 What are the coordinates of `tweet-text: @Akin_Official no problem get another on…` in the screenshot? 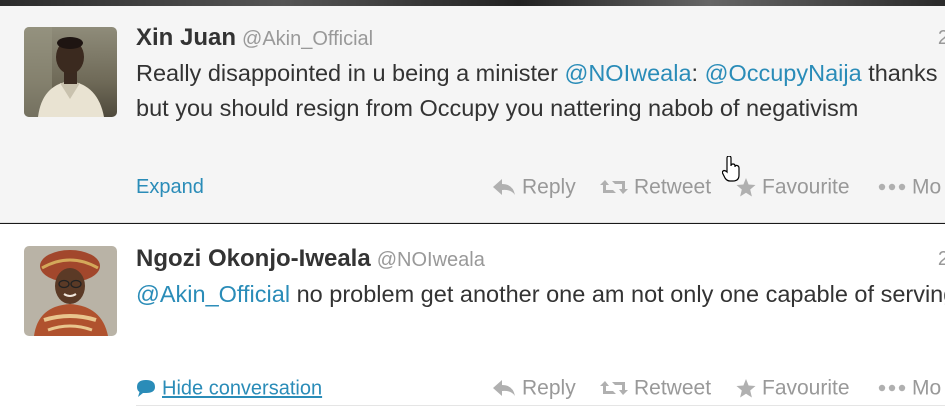 It's located at (540, 294).